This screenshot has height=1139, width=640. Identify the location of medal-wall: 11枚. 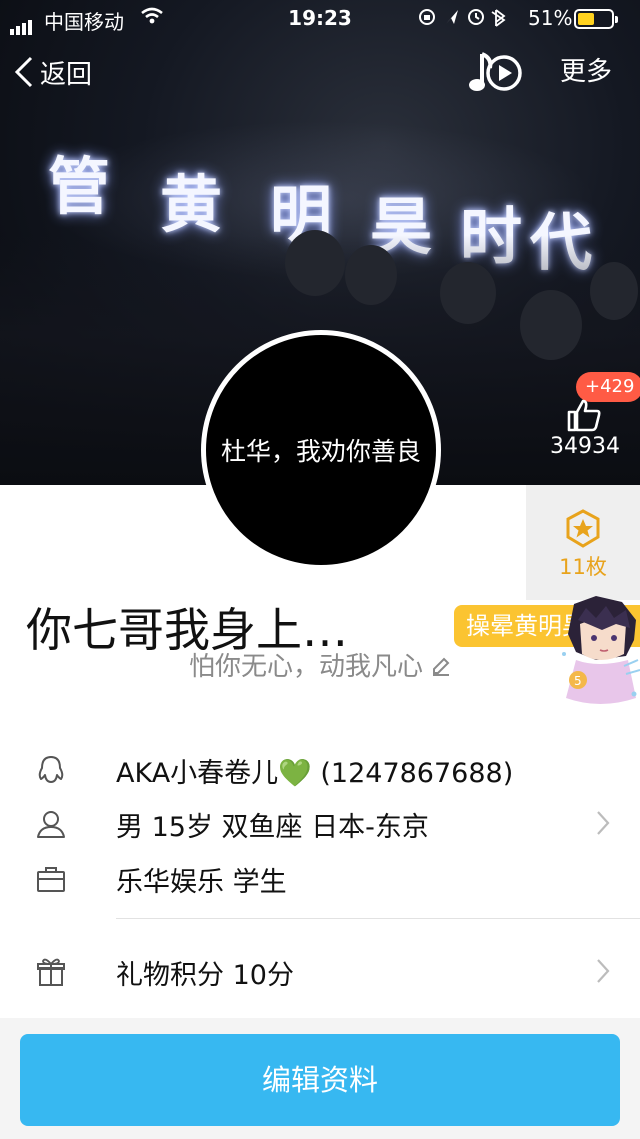
(583, 542).